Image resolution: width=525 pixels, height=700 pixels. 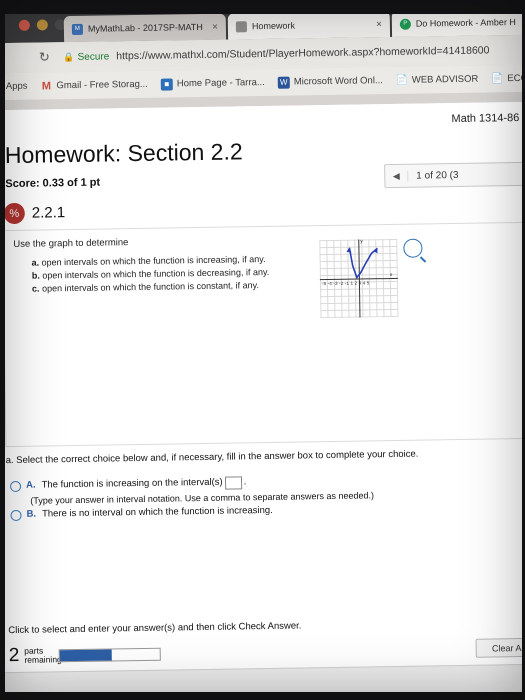 I want to click on parts-remaining: 2 parts remaining, so click(x=35, y=655).